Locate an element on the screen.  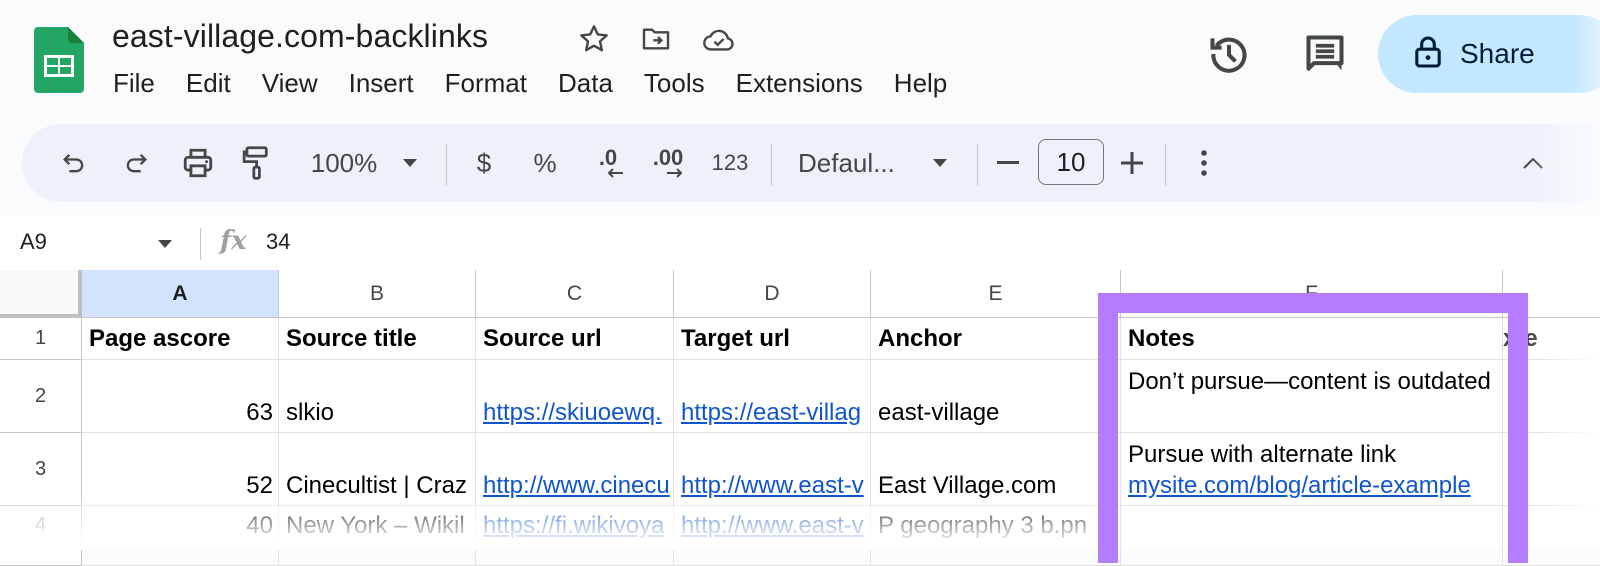
more-options-button is located at coordinates (1204, 163).